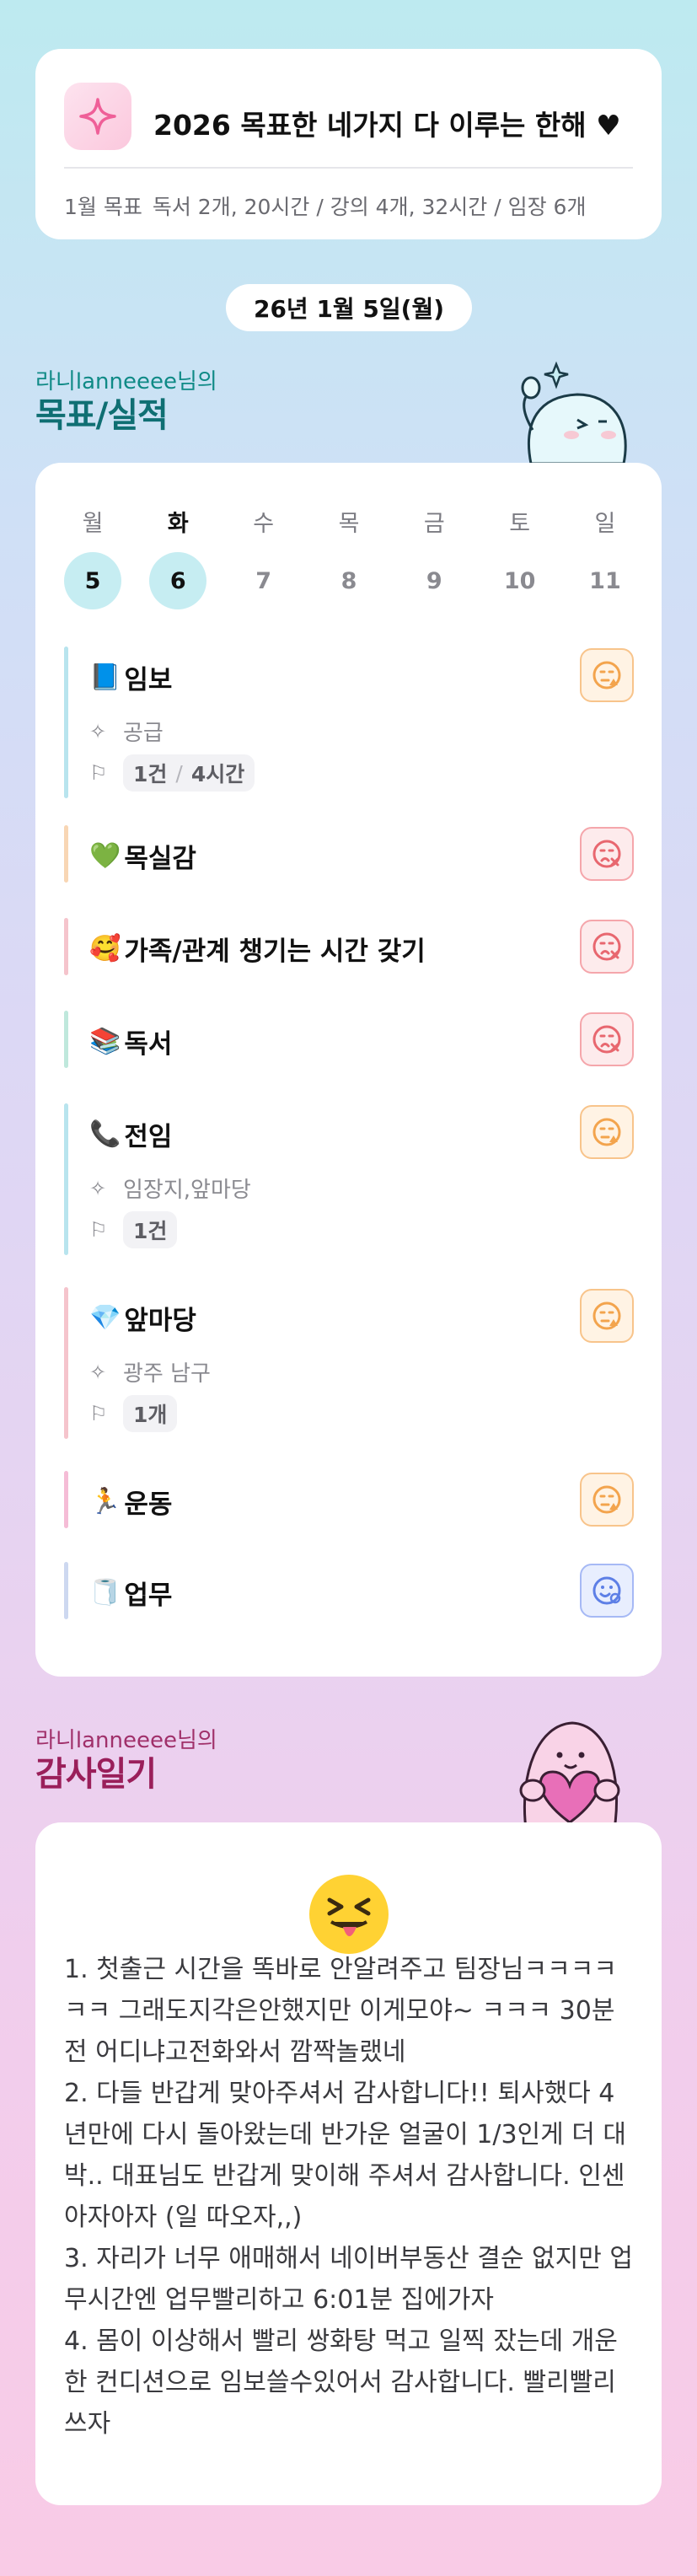  Describe the element at coordinates (160, 859) in the screenshot. I see `goal-label: 목실감` at that location.